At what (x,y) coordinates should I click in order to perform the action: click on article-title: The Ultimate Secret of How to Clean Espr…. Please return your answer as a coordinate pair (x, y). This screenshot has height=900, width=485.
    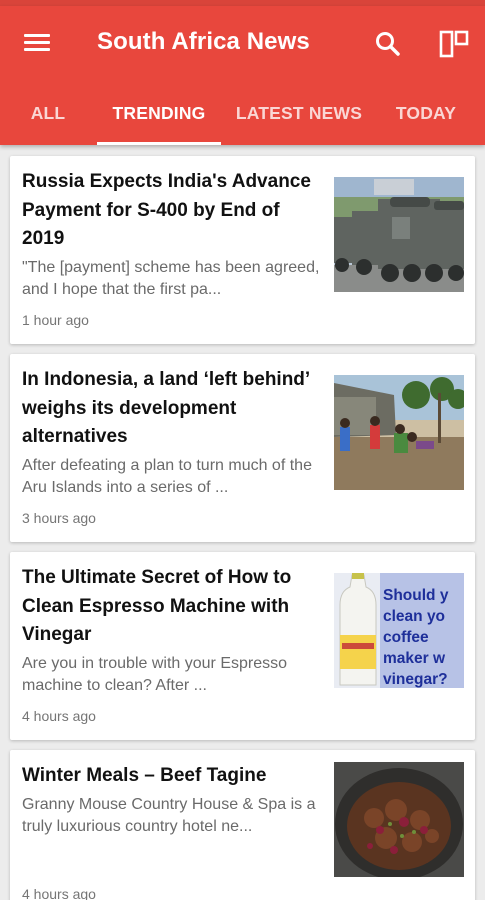
    Looking at the image, I should click on (174, 607).